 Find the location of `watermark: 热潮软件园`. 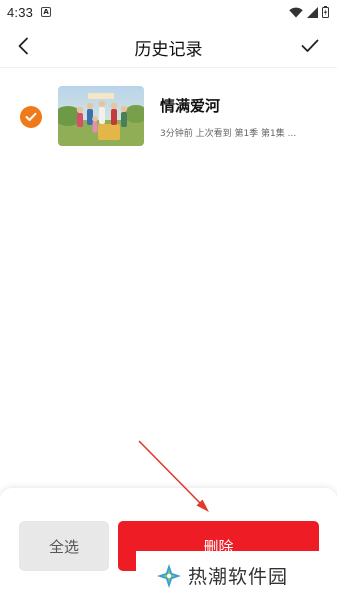

watermark: 热潮软件园 is located at coordinates (236, 575).